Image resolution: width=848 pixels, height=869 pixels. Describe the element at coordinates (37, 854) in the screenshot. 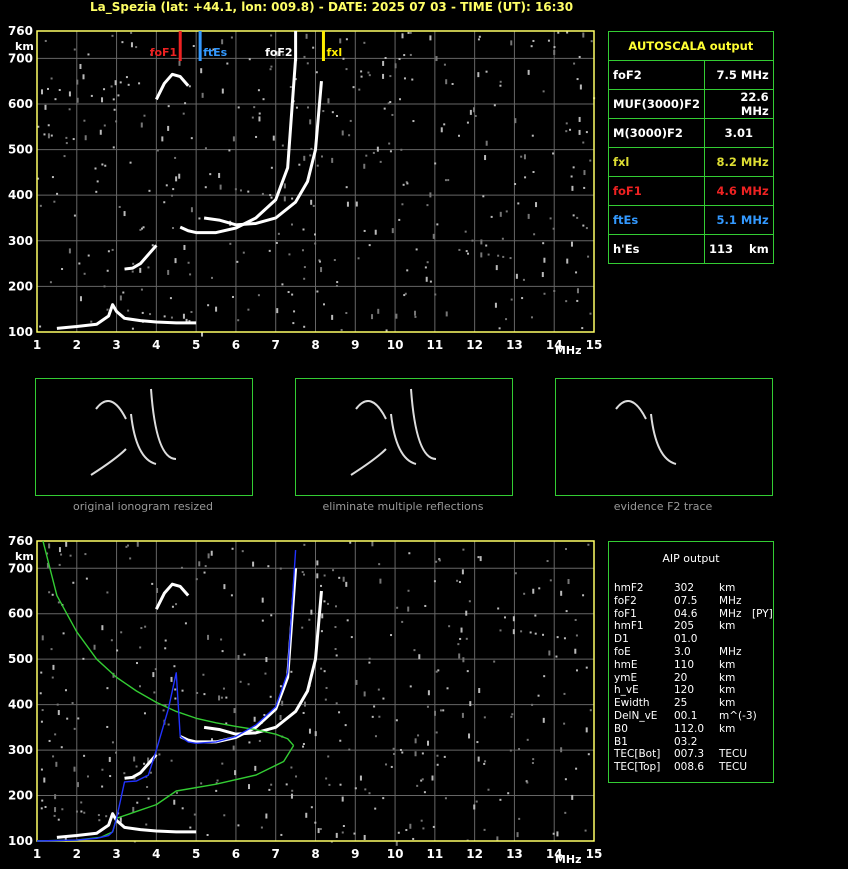

I see `x-tick-label: 1` at that location.